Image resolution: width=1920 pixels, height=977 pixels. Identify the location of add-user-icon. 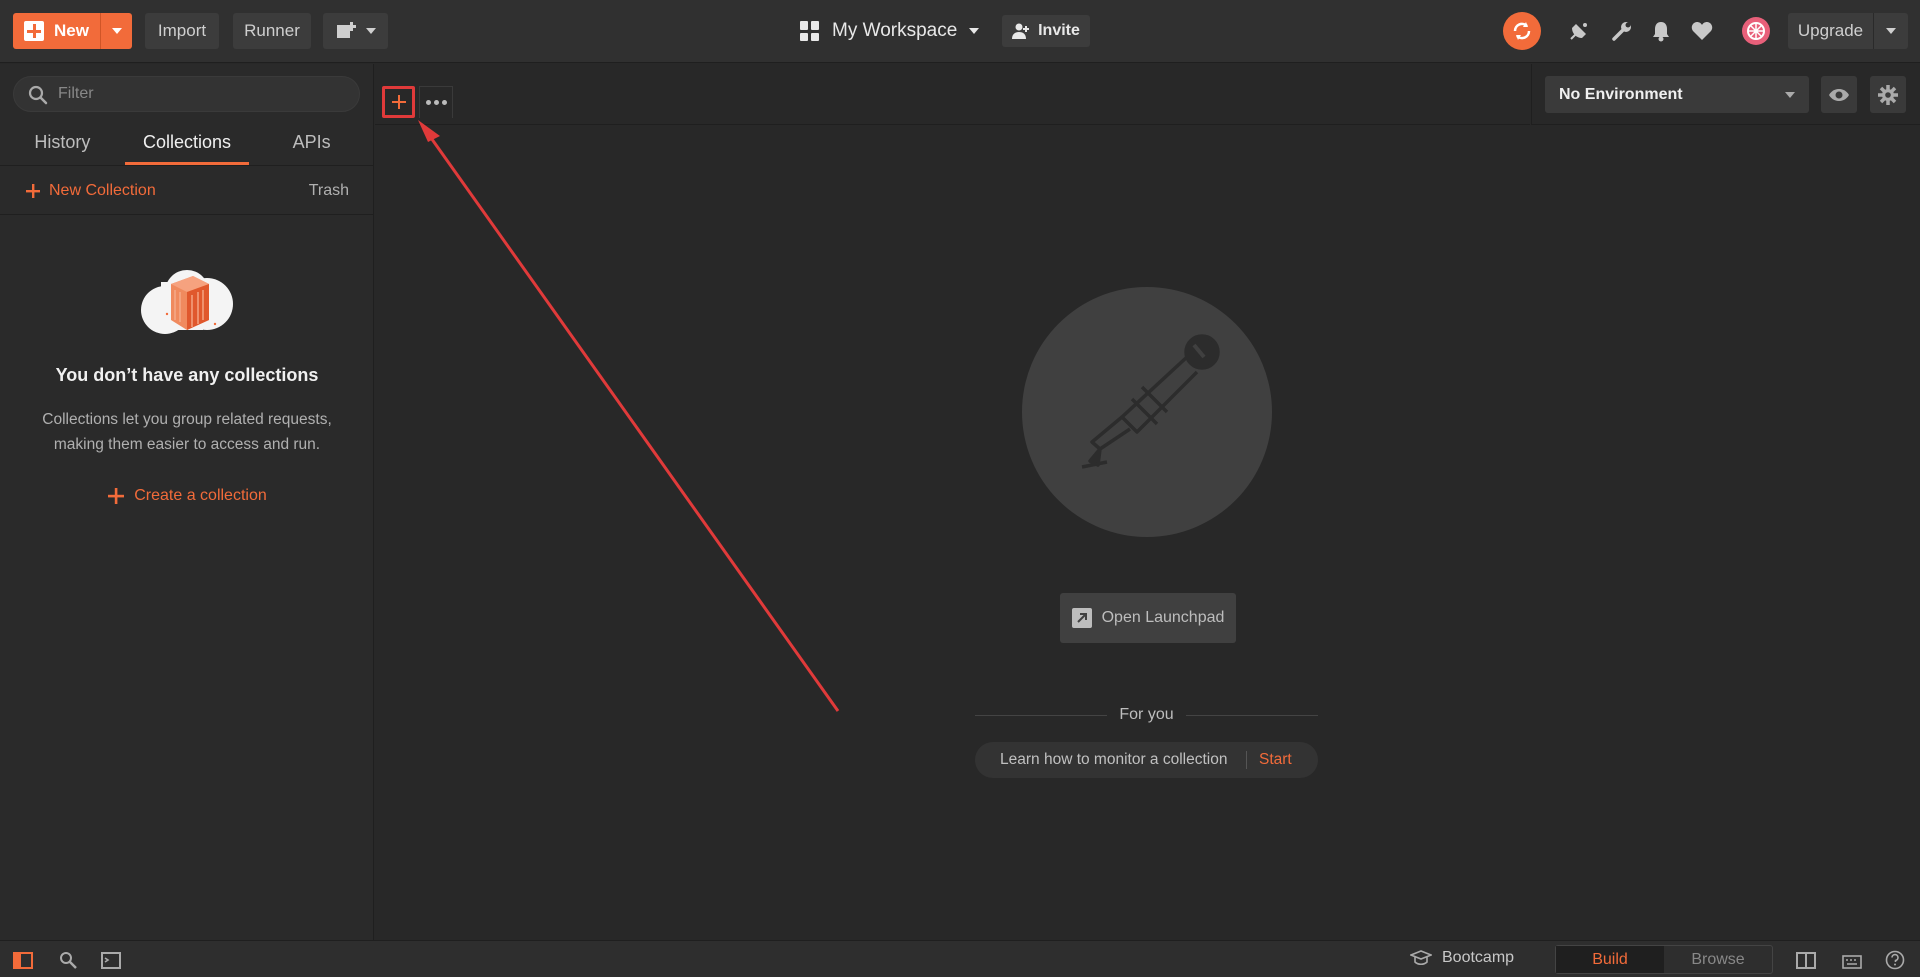
(1021, 31).